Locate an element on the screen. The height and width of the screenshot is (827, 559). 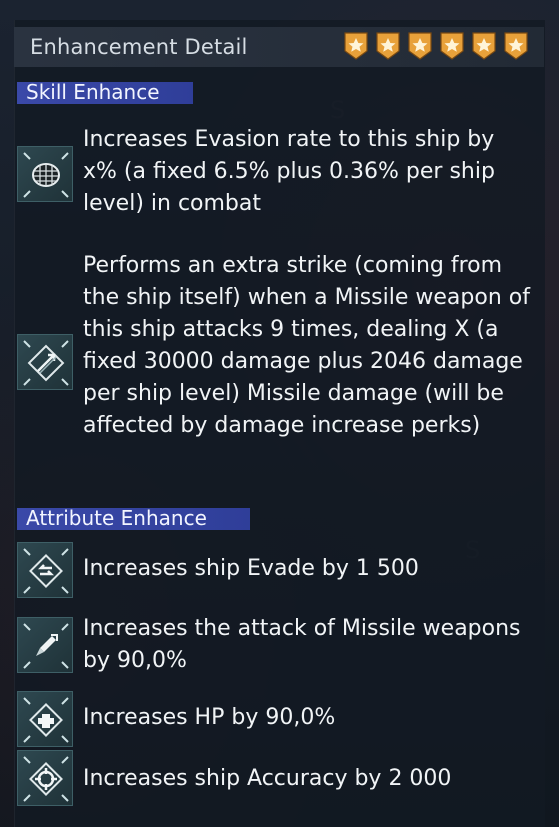
missile-icon is located at coordinates (45, 645).